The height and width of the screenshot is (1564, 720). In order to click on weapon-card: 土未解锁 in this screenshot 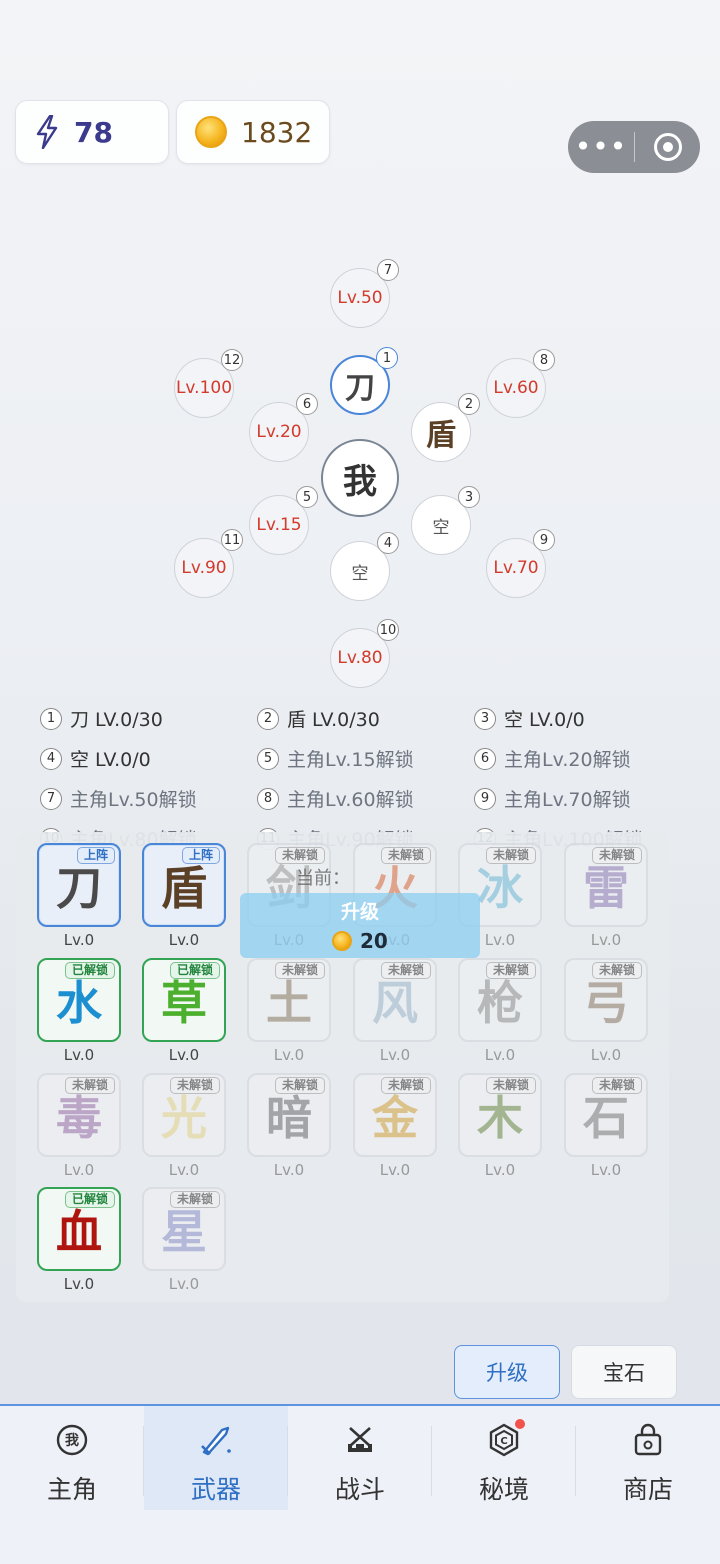, I will do `click(289, 1000)`.